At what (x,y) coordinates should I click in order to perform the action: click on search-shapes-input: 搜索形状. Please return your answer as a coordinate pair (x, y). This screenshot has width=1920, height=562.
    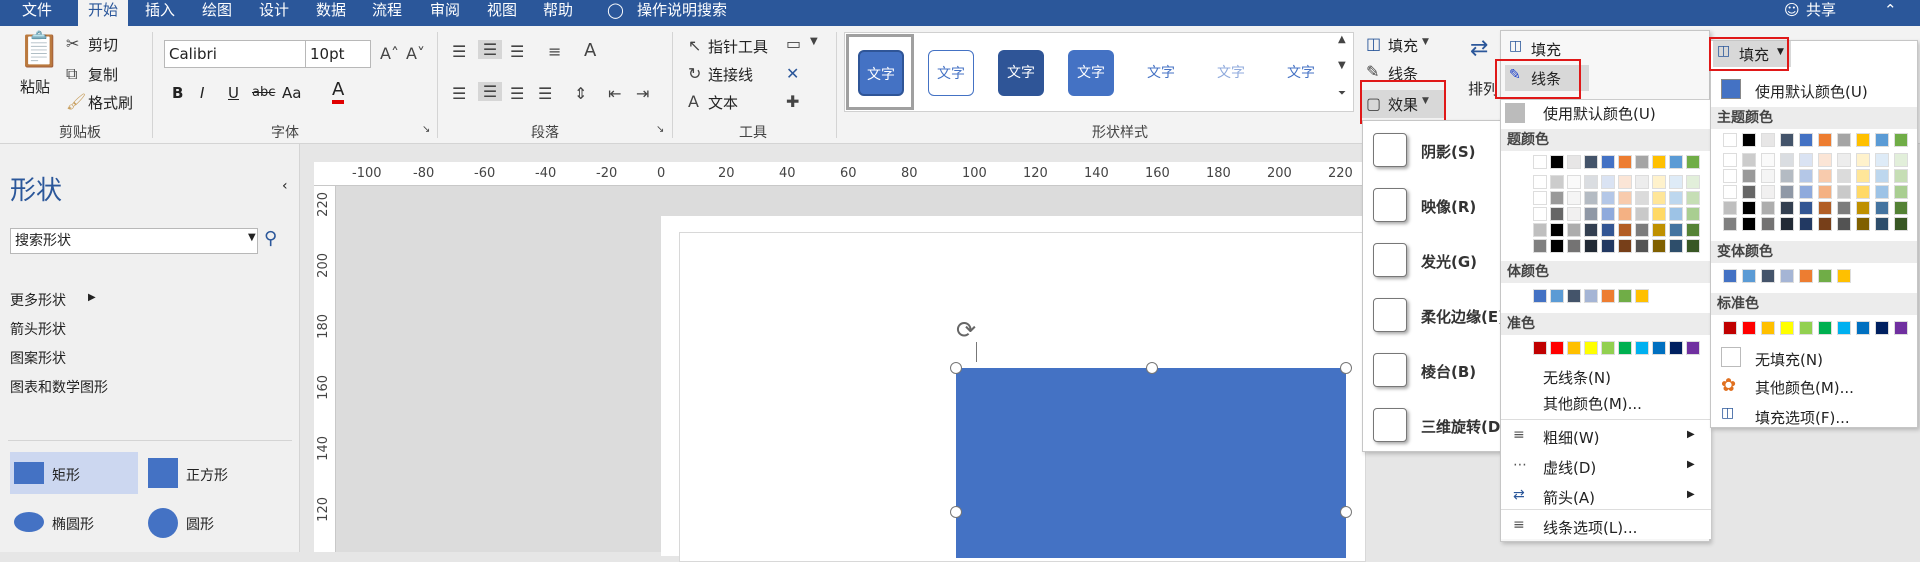
    Looking at the image, I should click on (134, 241).